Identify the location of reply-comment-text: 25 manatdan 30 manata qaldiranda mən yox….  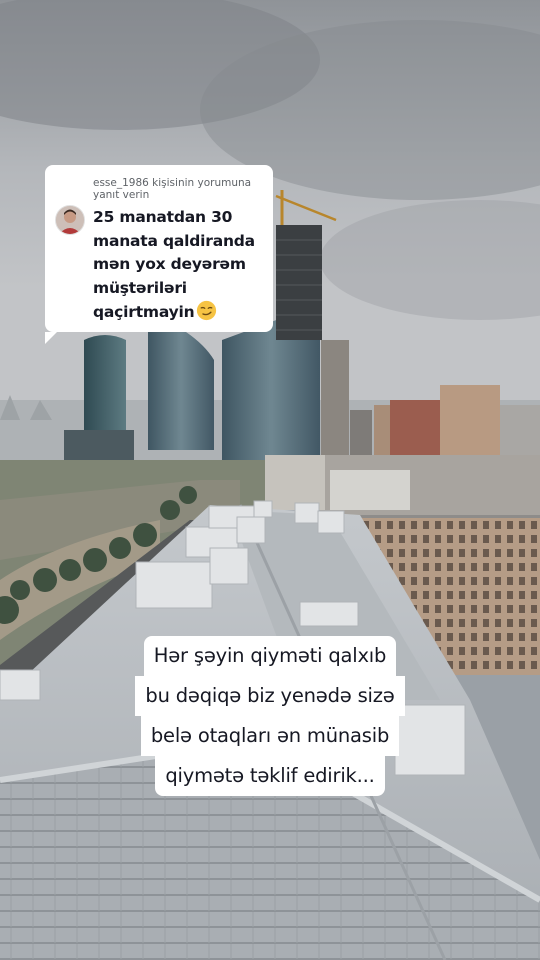
(178, 265).